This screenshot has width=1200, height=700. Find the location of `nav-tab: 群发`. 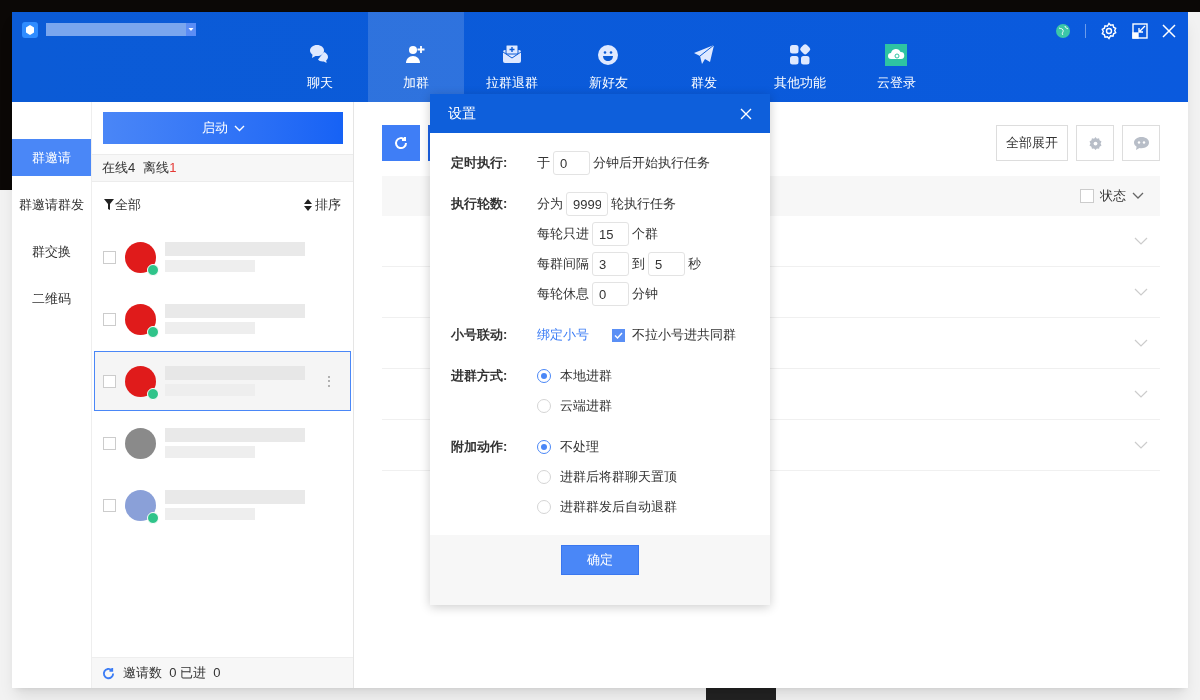

nav-tab: 群发 is located at coordinates (704, 57).